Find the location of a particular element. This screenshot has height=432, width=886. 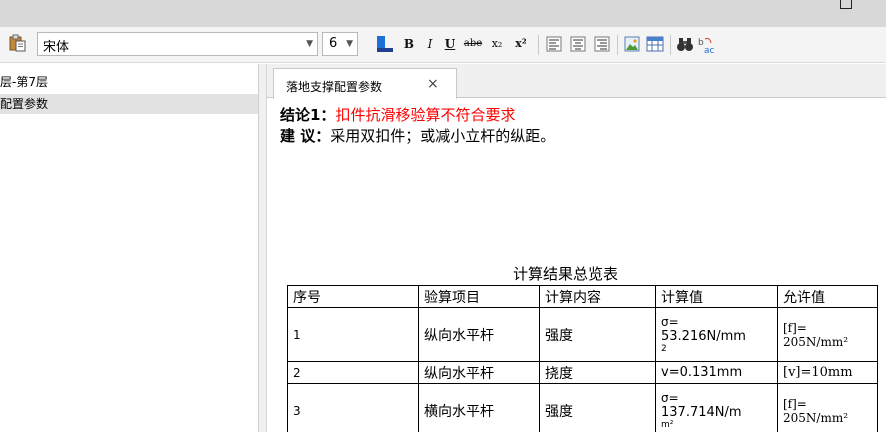

row-value: σ= 53.216N/mm 2 is located at coordinates (716, 334).